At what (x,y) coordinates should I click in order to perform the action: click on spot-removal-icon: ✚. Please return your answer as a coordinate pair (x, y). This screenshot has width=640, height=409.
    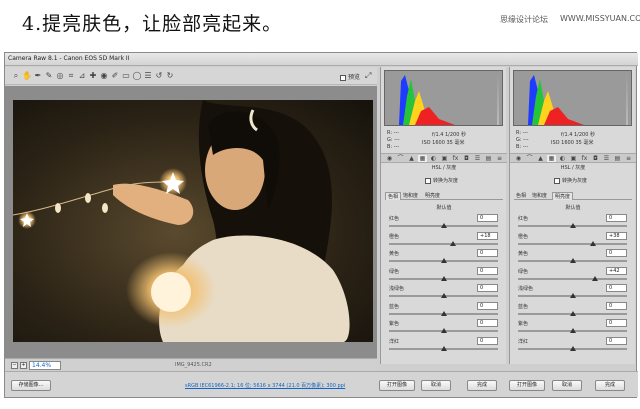
    Looking at the image, I should click on (93, 76).